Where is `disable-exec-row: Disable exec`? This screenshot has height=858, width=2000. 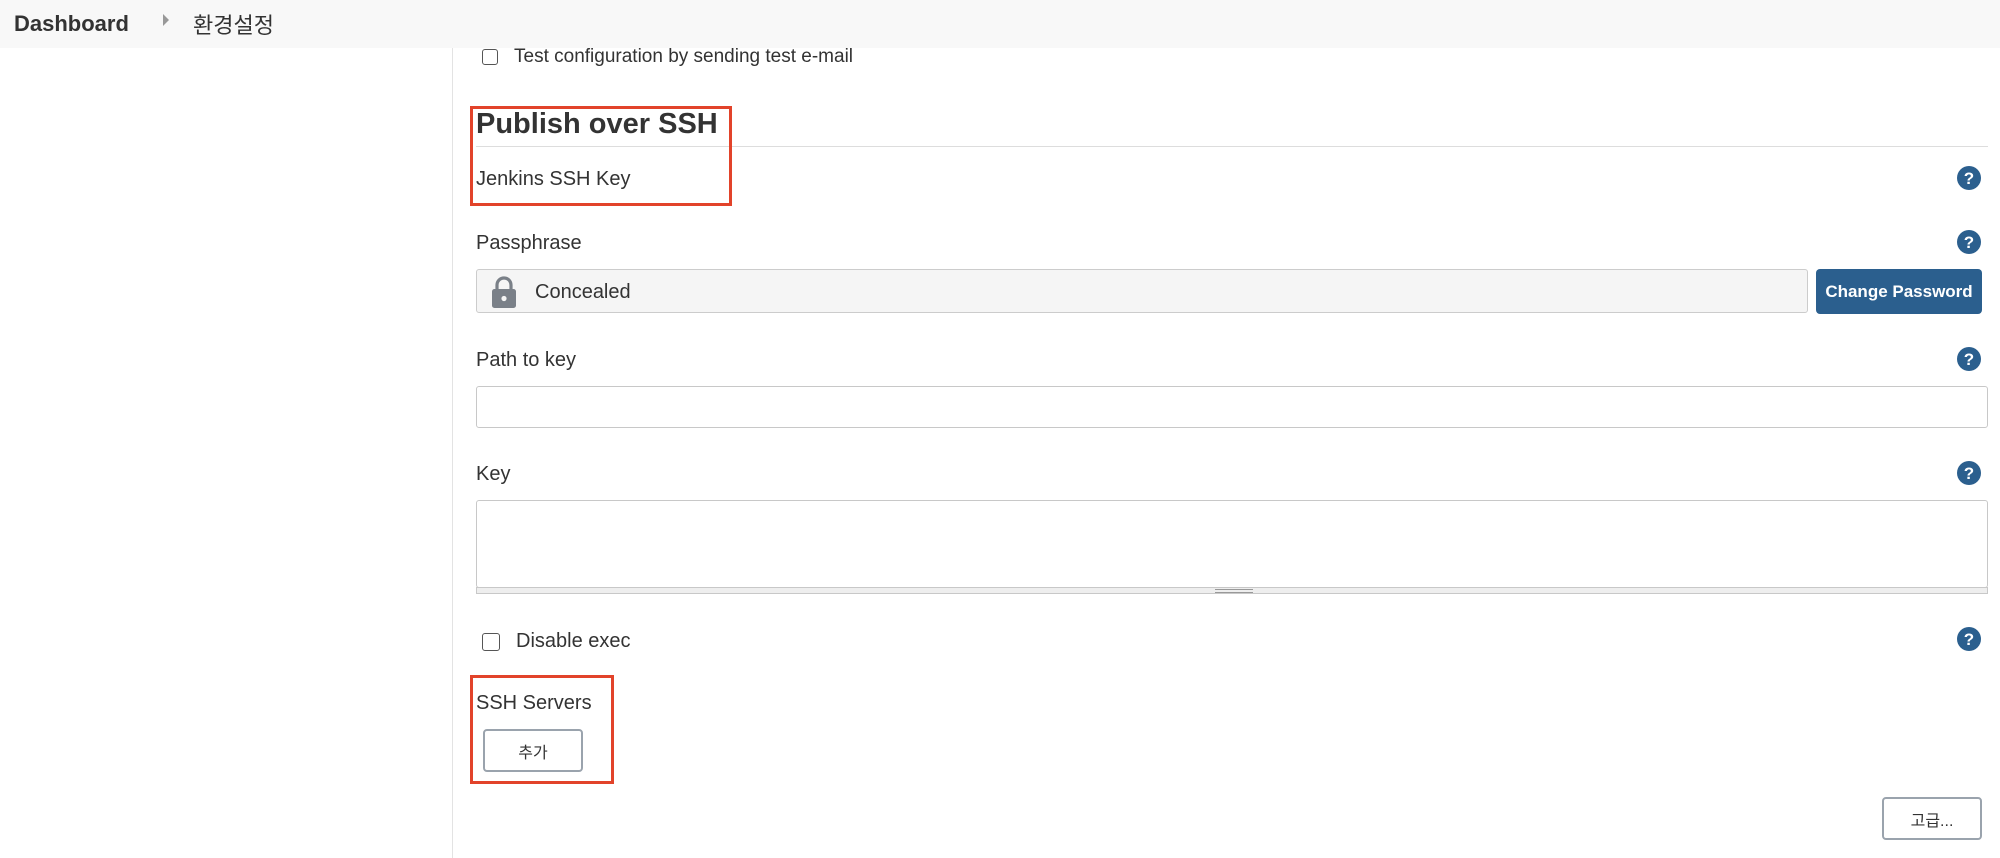
disable-exec-row: Disable exec is located at coordinates (556, 641).